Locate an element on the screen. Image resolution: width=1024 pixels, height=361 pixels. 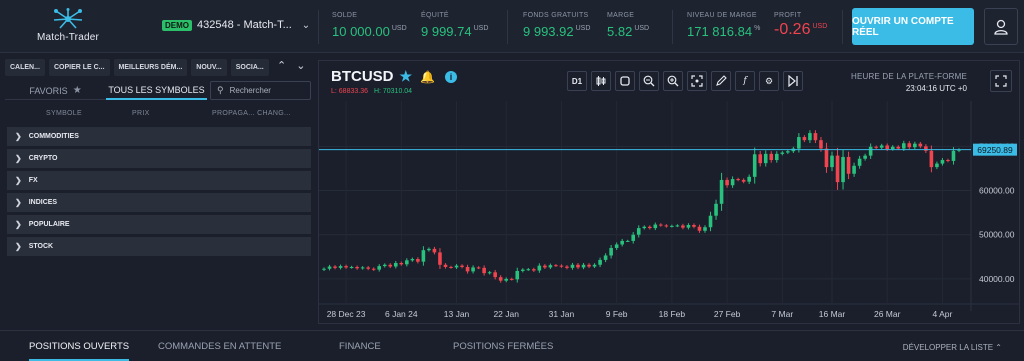
x-tick-label: 18 Feb is located at coordinates (672, 314).